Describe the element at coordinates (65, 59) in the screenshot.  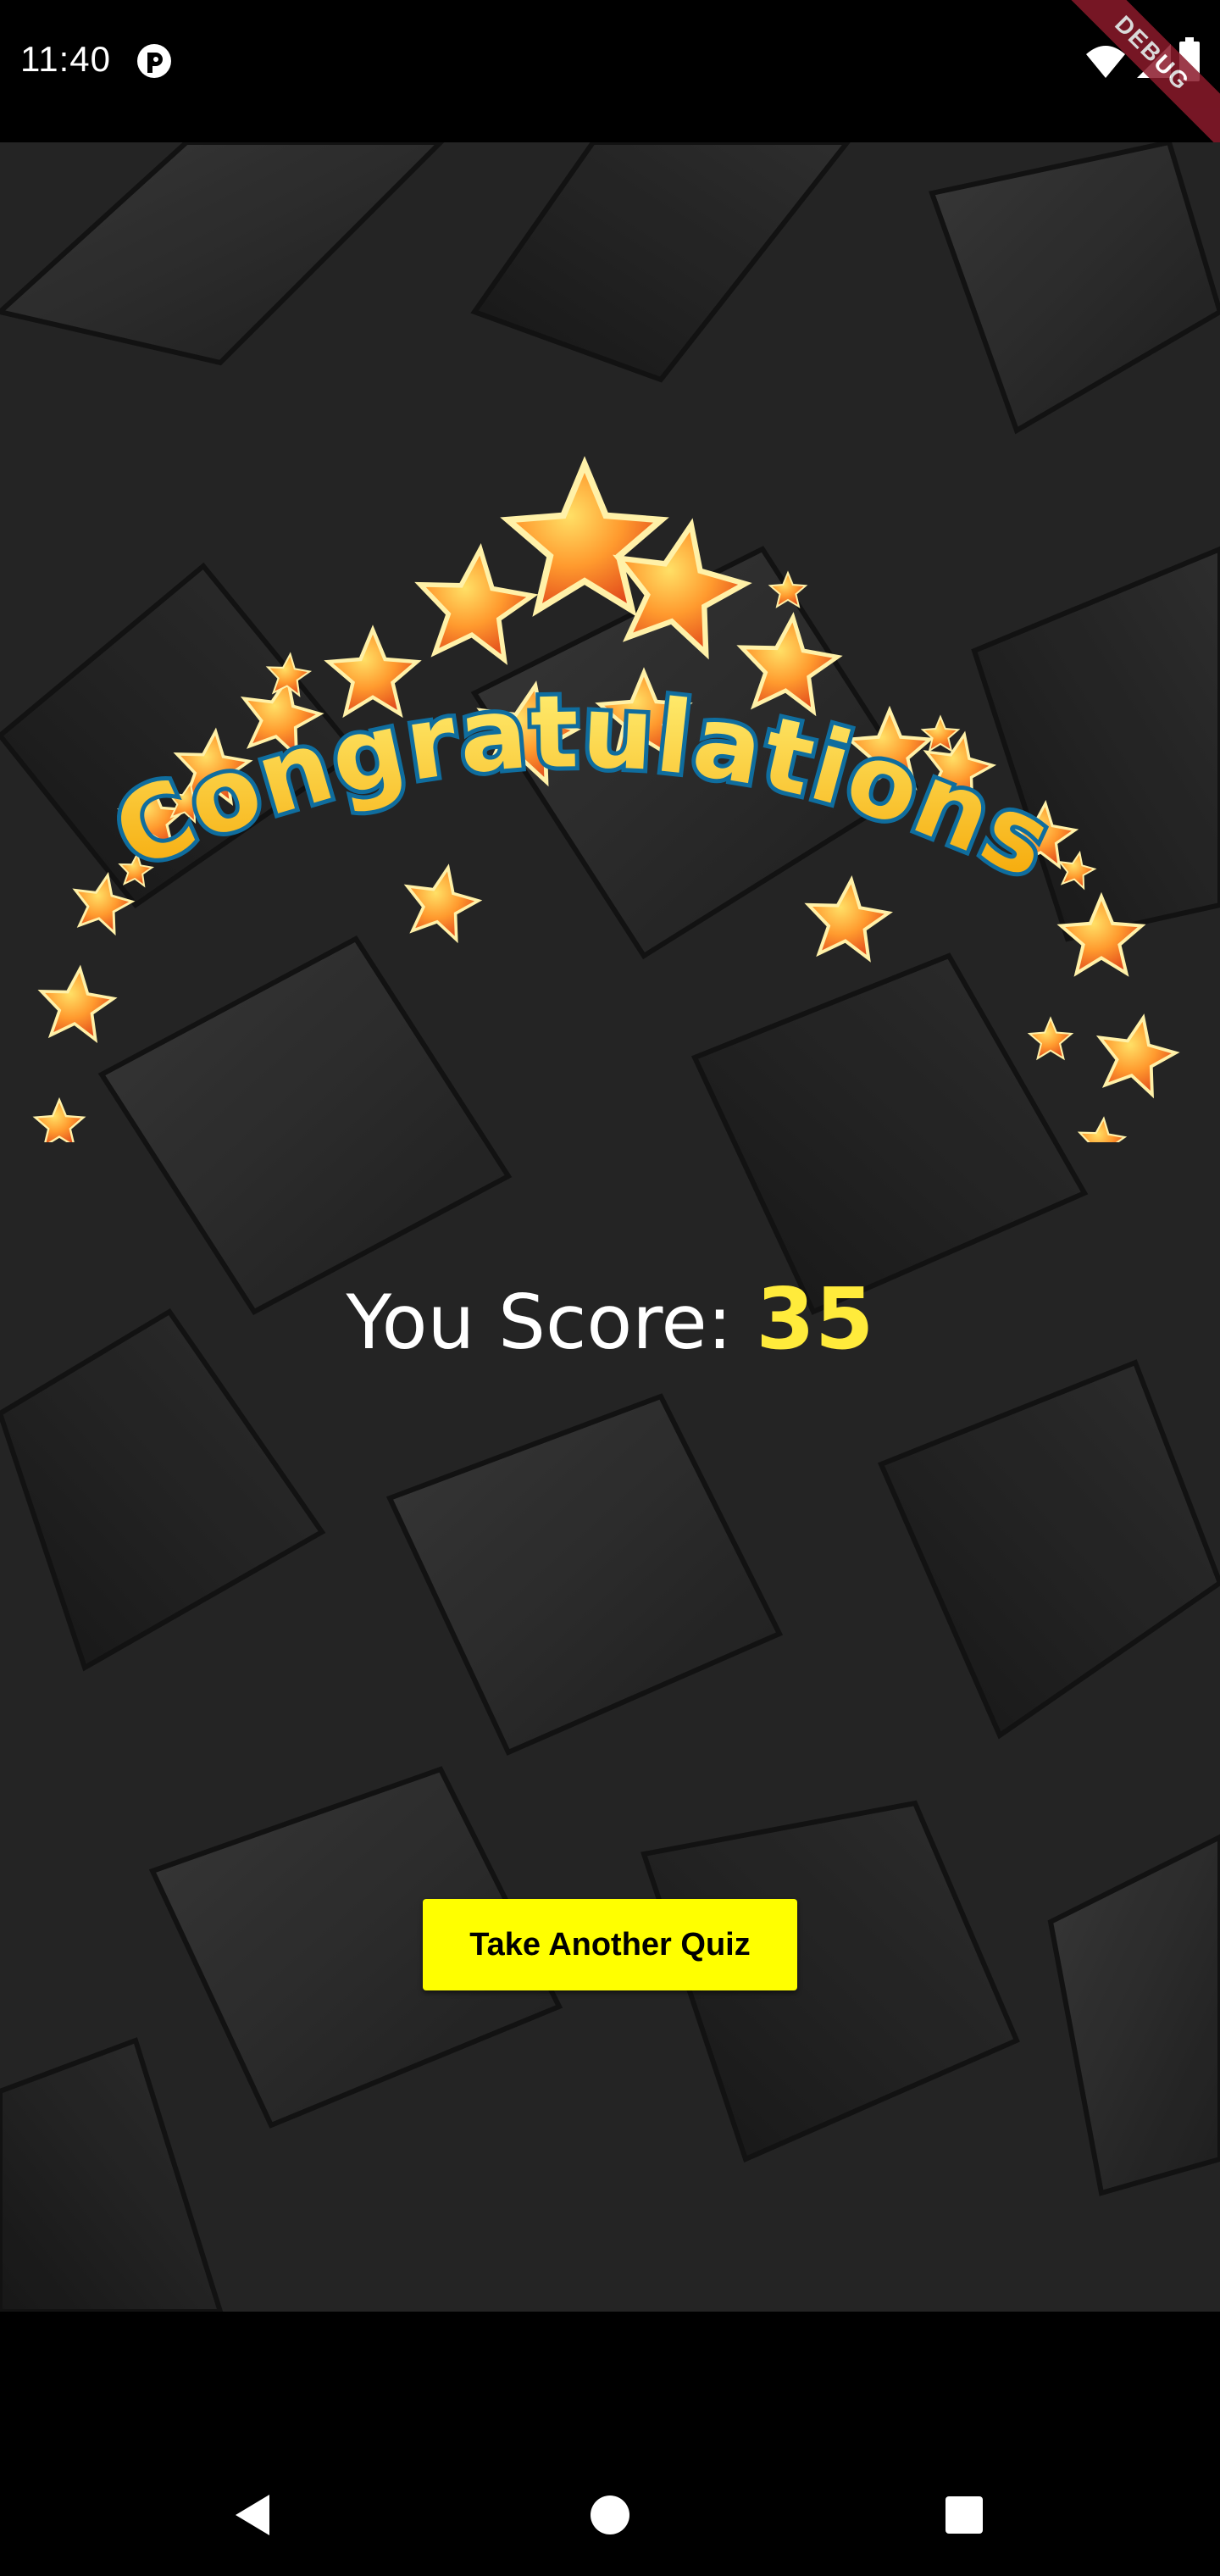
I see `status-time: 11:40` at that location.